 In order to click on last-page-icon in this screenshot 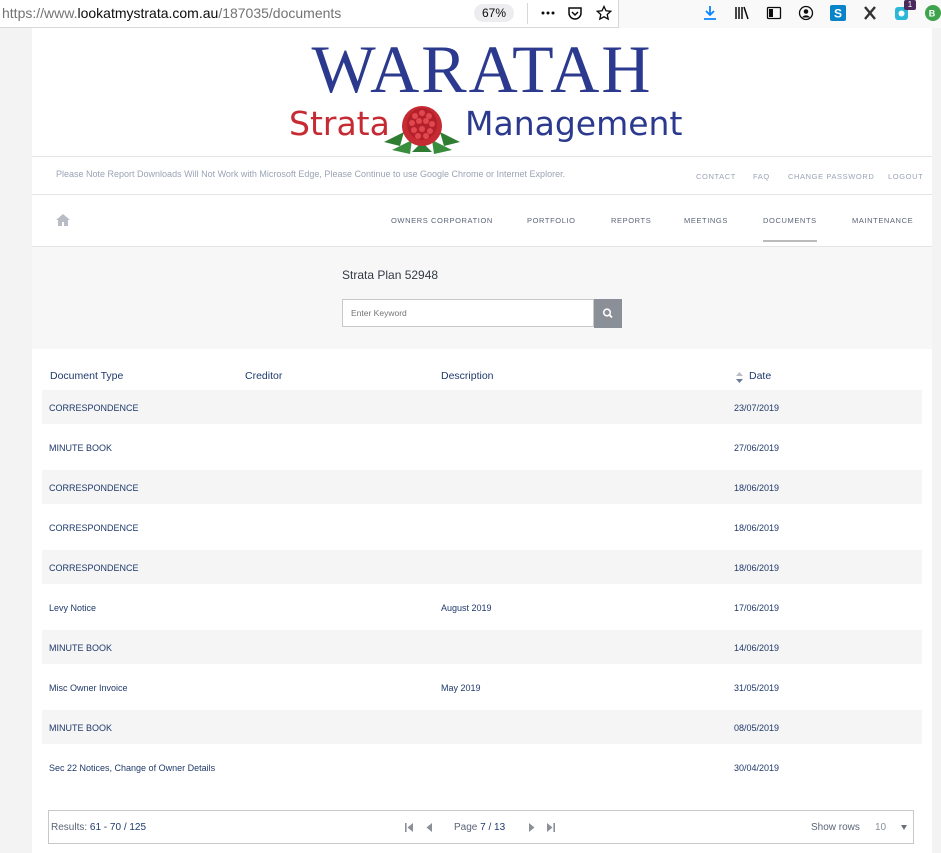, I will do `click(550, 827)`.